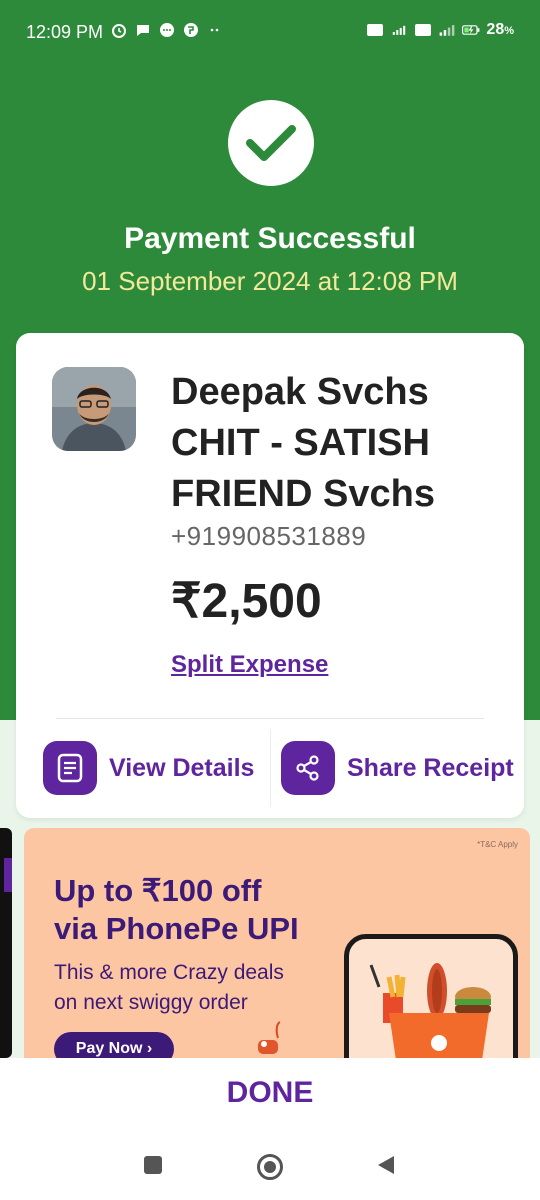 This screenshot has height=1200, width=540. I want to click on scooter-illustration-icon, so click(269, 1037).